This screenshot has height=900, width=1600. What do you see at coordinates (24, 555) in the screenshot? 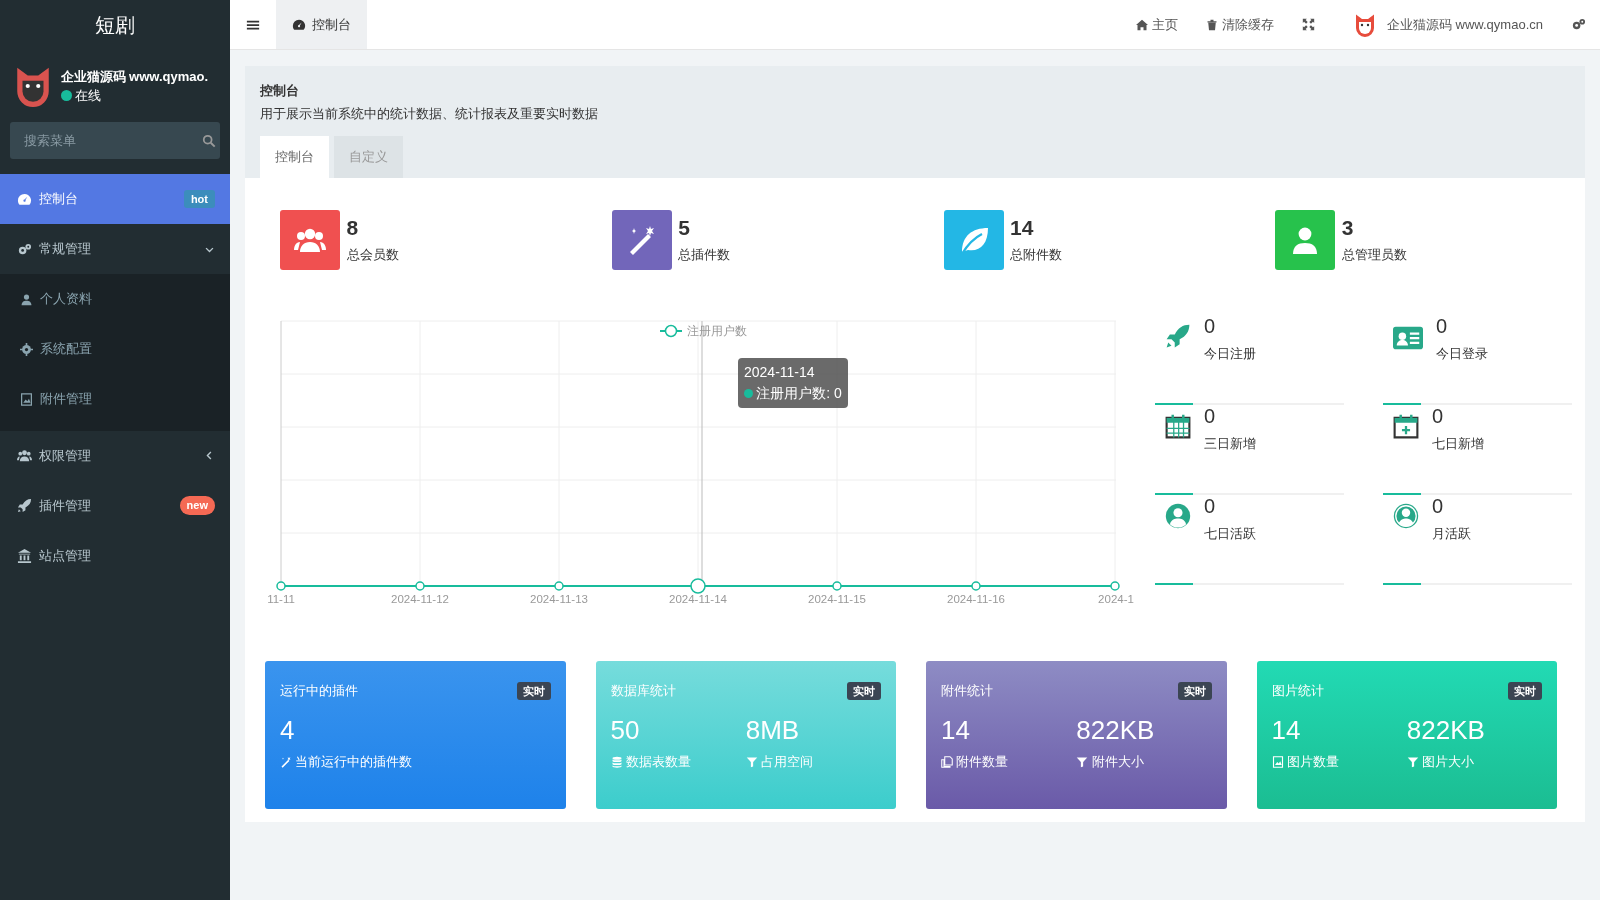
I see `bank-icon` at bounding box center [24, 555].